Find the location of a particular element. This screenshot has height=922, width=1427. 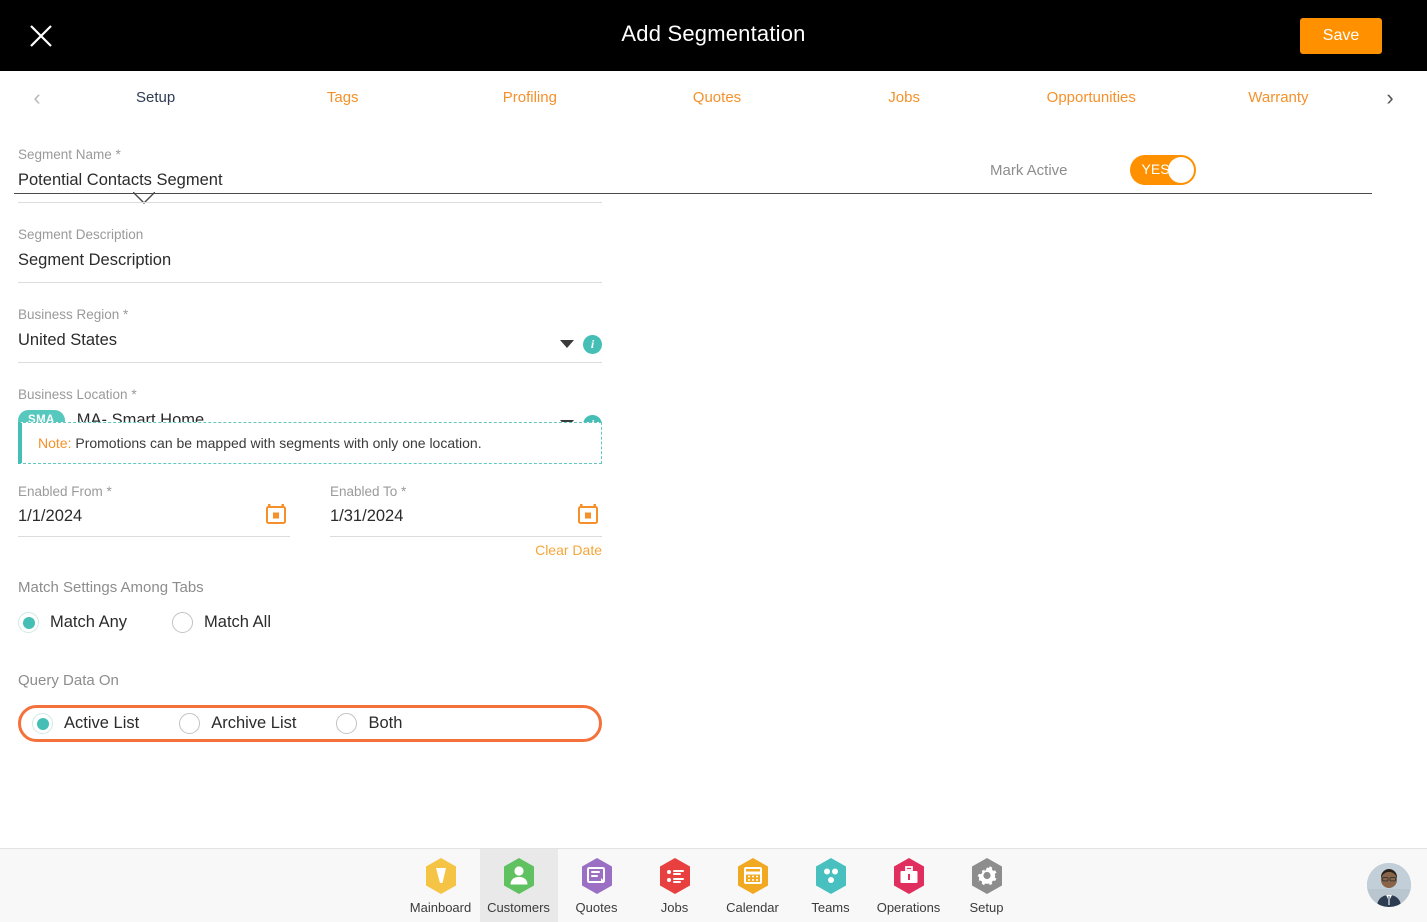

radio-active-list: Active List is located at coordinates (85, 723).